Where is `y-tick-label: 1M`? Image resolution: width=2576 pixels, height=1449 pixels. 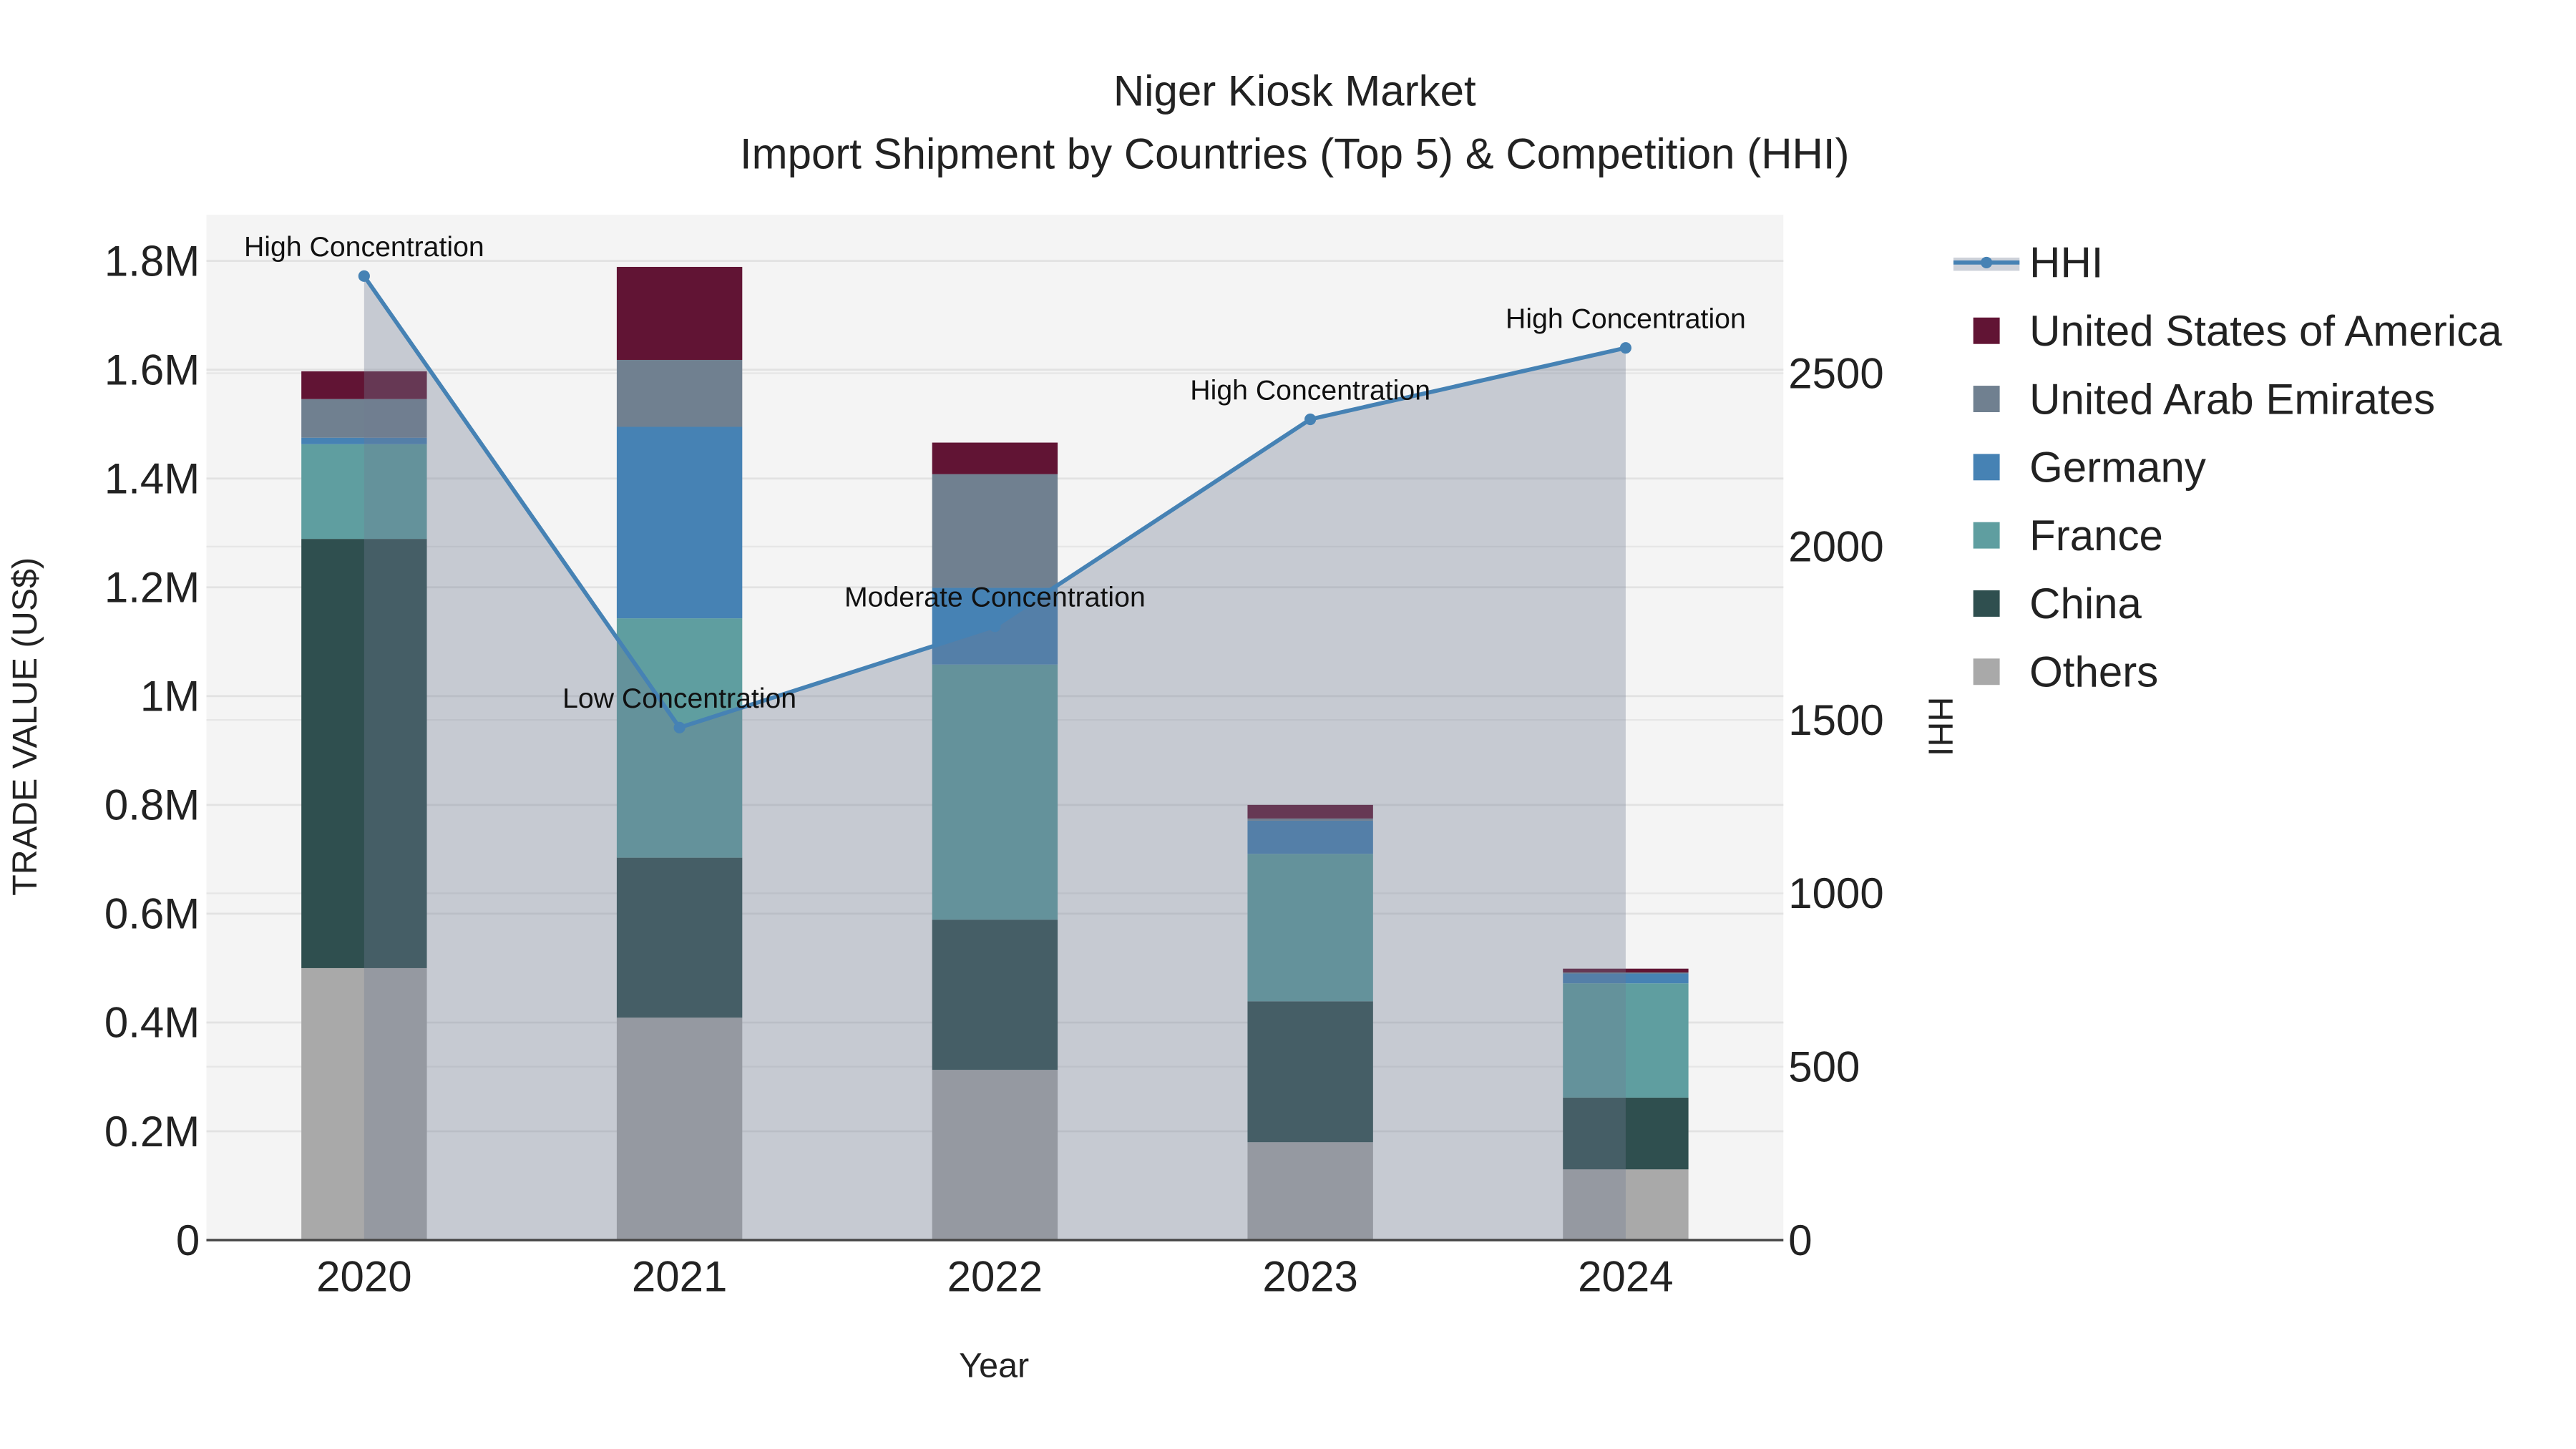
y-tick-label: 1M is located at coordinates (170, 697).